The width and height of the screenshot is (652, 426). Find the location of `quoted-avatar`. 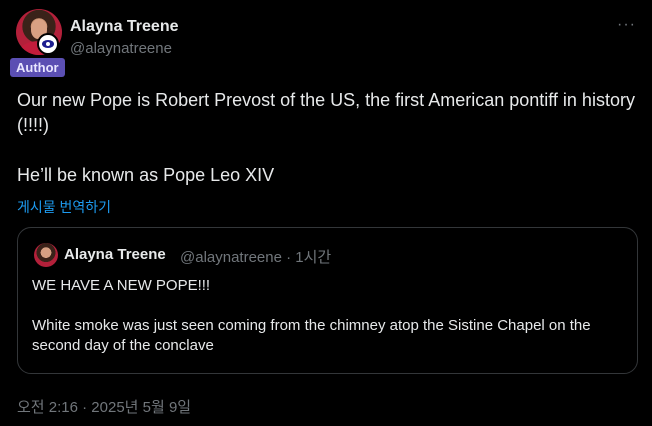

quoted-avatar is located at coordinates (46, 255).